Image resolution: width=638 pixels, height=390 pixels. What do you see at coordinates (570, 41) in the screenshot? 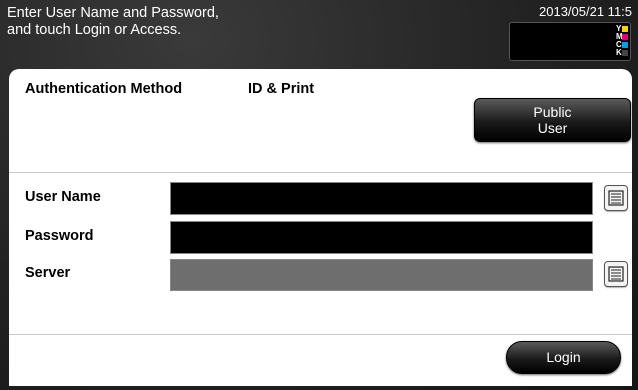
I see `toner-status: Y M C K` at bounding box center [570, 41].